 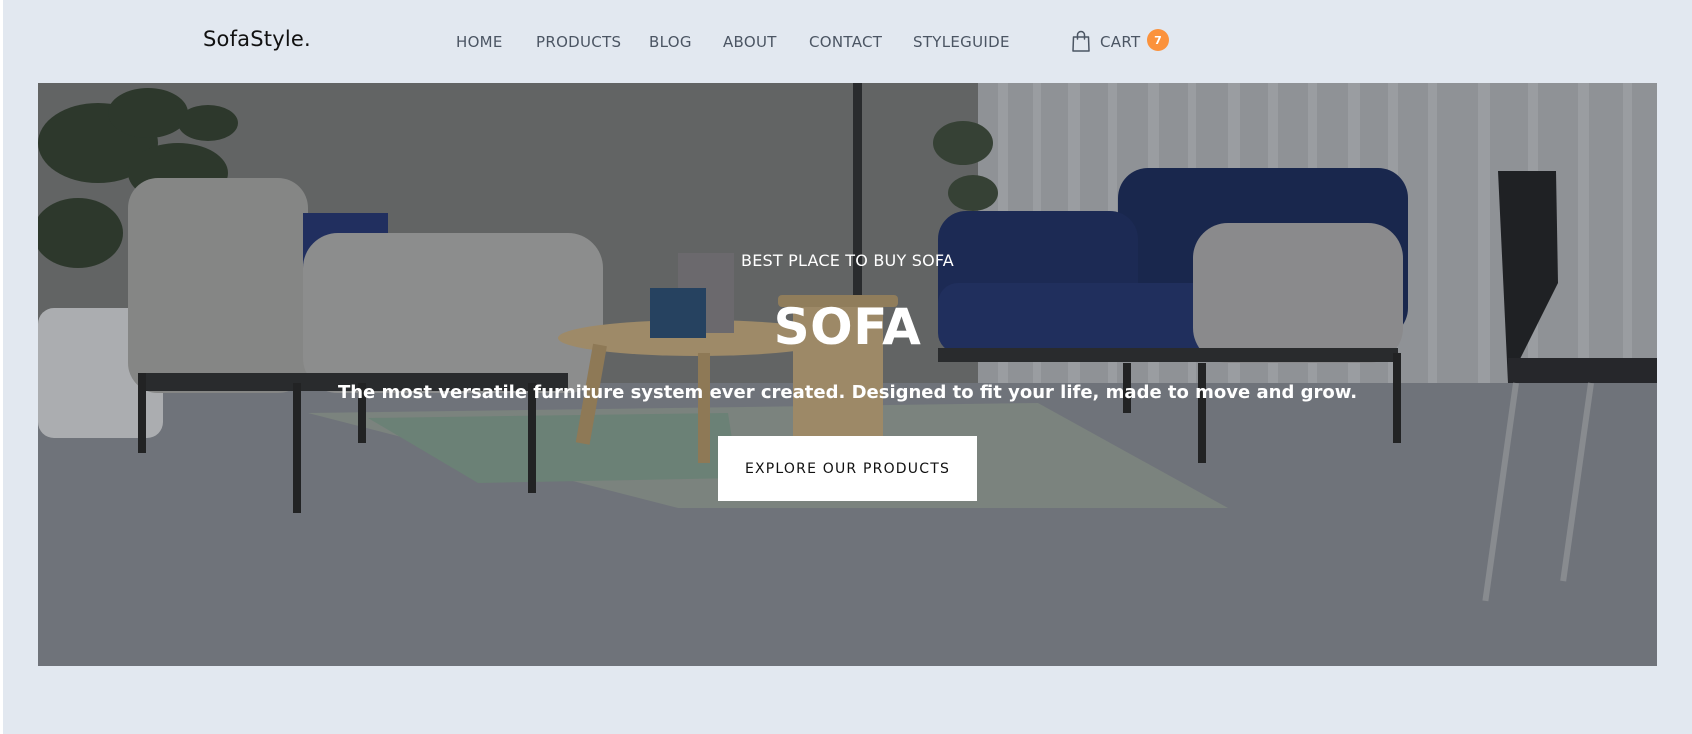 I want to click on page-left-edge, so click(x=1, y=367).